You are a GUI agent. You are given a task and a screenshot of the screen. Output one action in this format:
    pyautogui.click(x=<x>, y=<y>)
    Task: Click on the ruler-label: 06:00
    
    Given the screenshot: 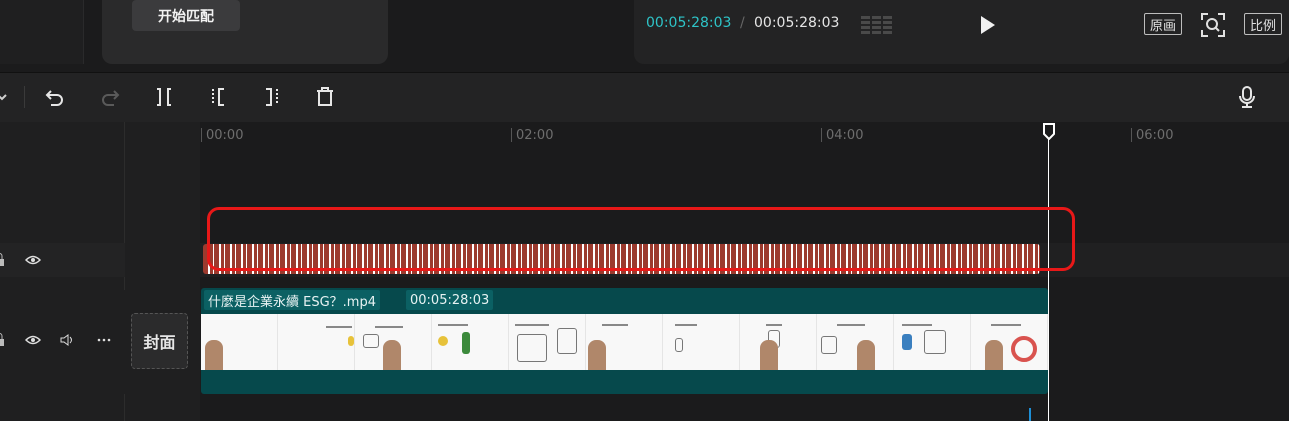 What is the action you would take?
    pyautogui.click(x=1155, y=135)
    